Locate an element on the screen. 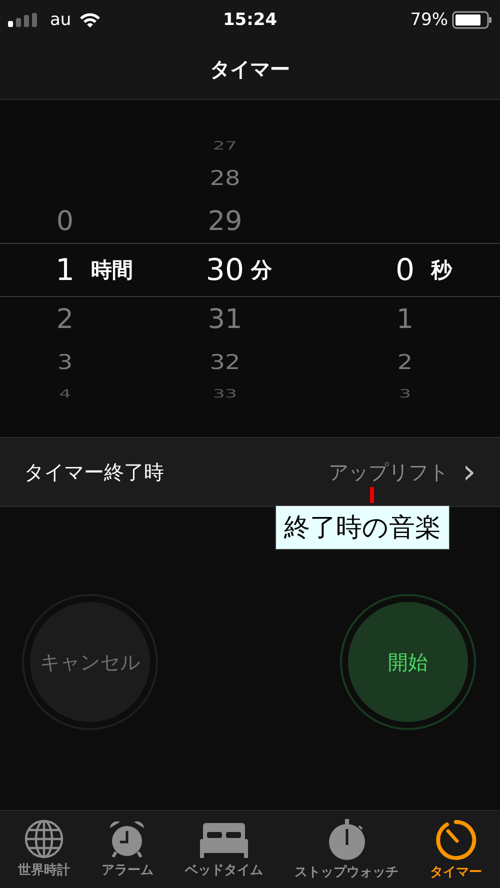 The width and height of the screenshot is (500, 888). picker-option: 29 is located at coordinates (225, 221).